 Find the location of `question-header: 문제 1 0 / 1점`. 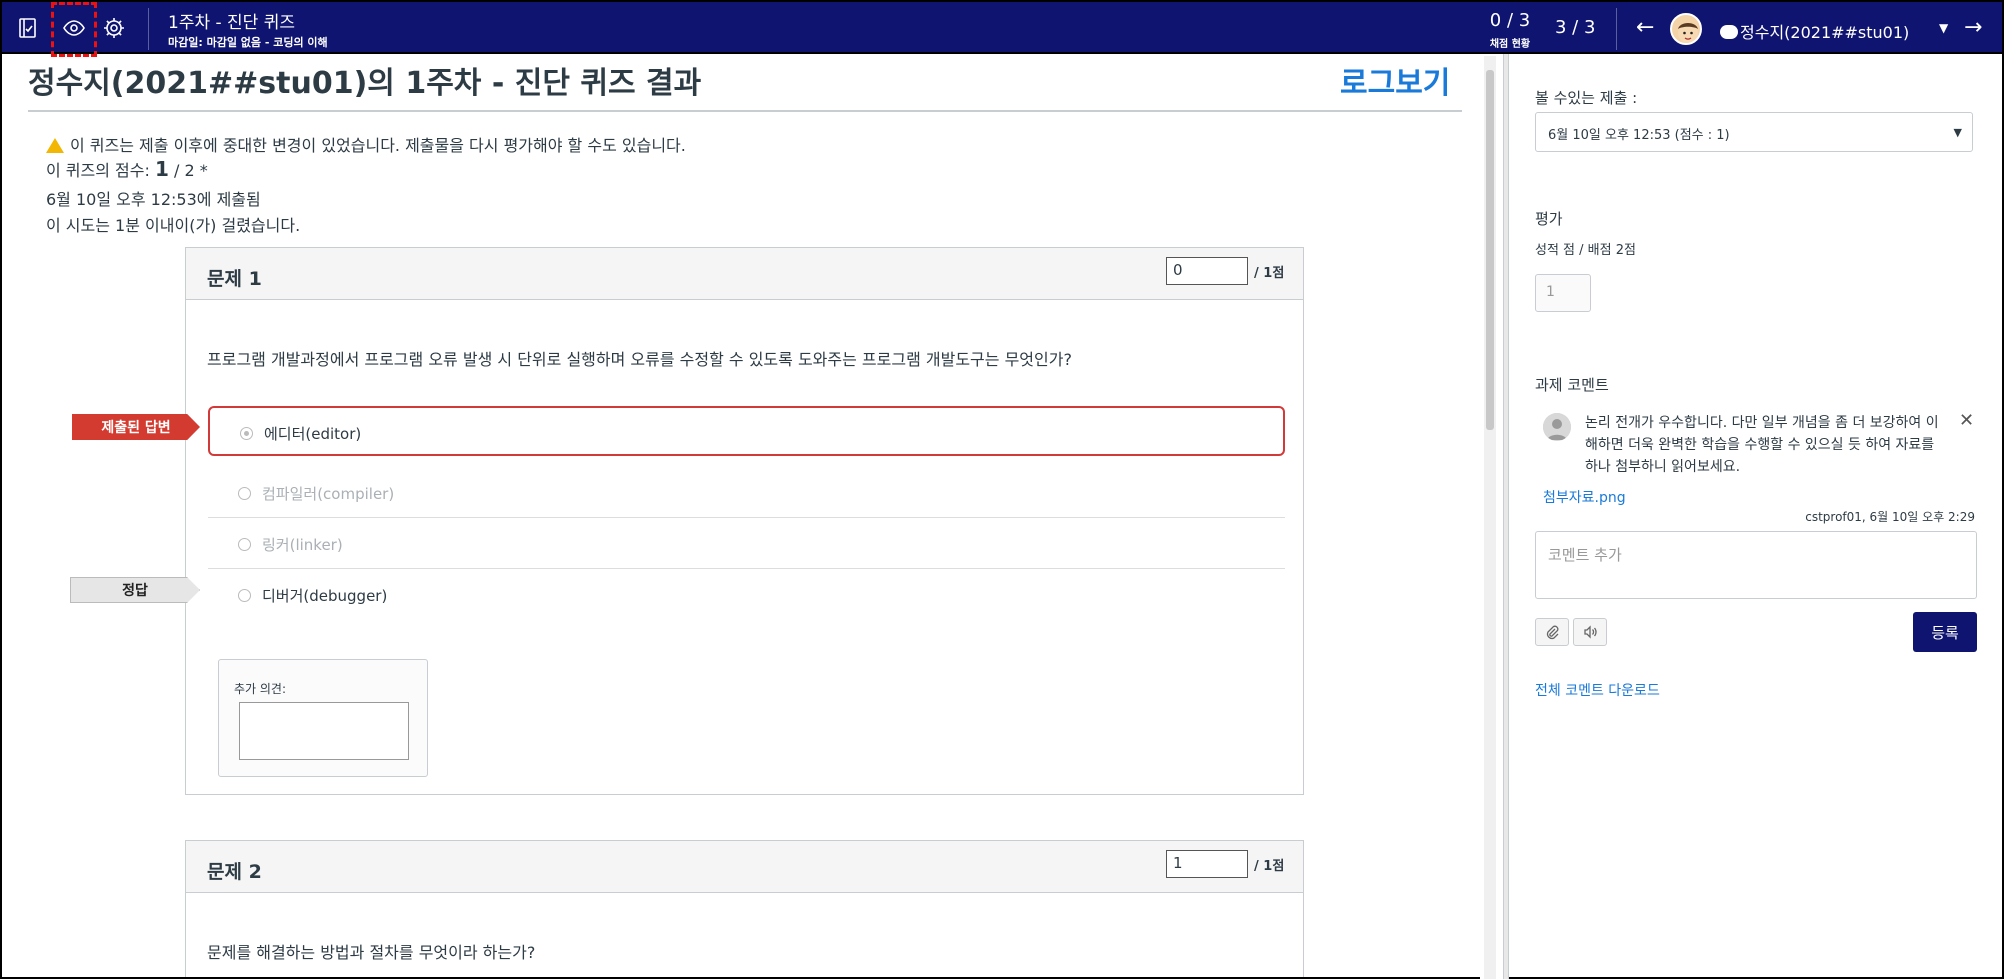

question-header: 문제 1 0 / 1점 is located at coordinates (744, 274).